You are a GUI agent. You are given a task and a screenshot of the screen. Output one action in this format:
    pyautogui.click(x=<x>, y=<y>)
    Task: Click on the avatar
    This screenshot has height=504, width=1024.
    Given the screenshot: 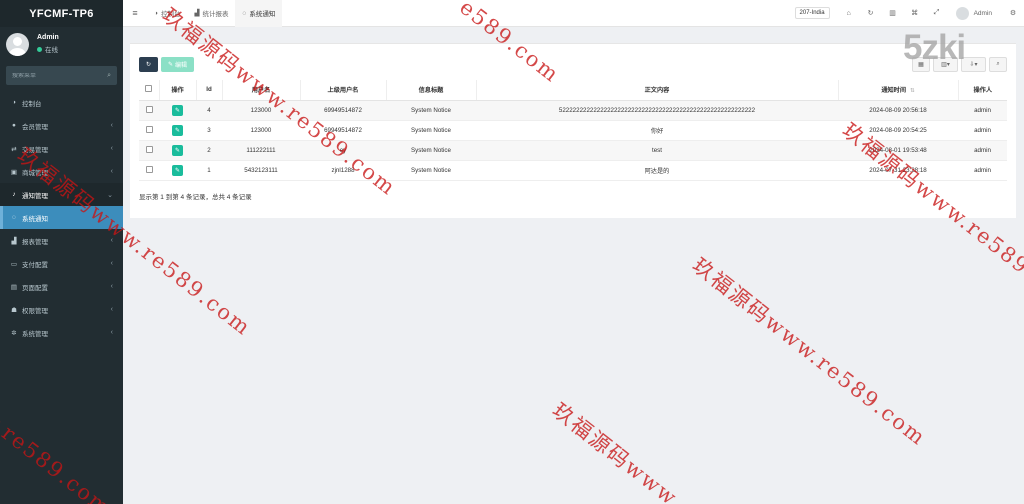 What is the action you would take?
    pyautogui.click(x=17, y=44)
    